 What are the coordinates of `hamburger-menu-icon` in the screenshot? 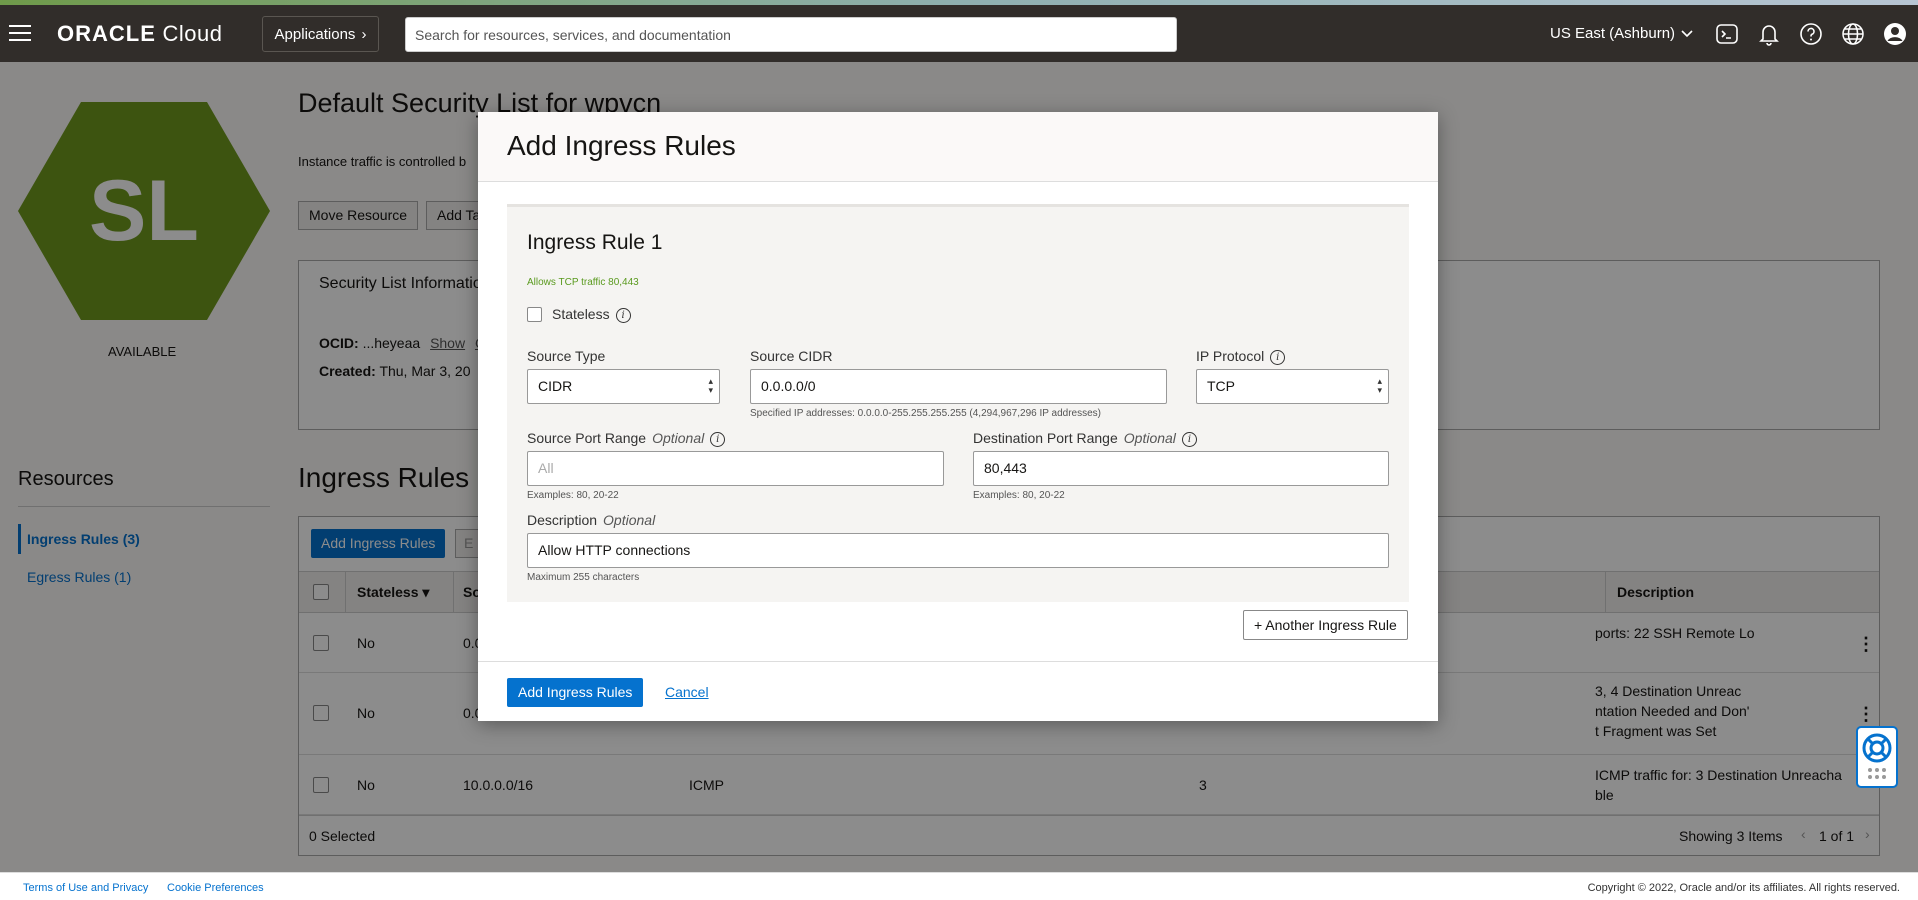 It's located at (20, 33).